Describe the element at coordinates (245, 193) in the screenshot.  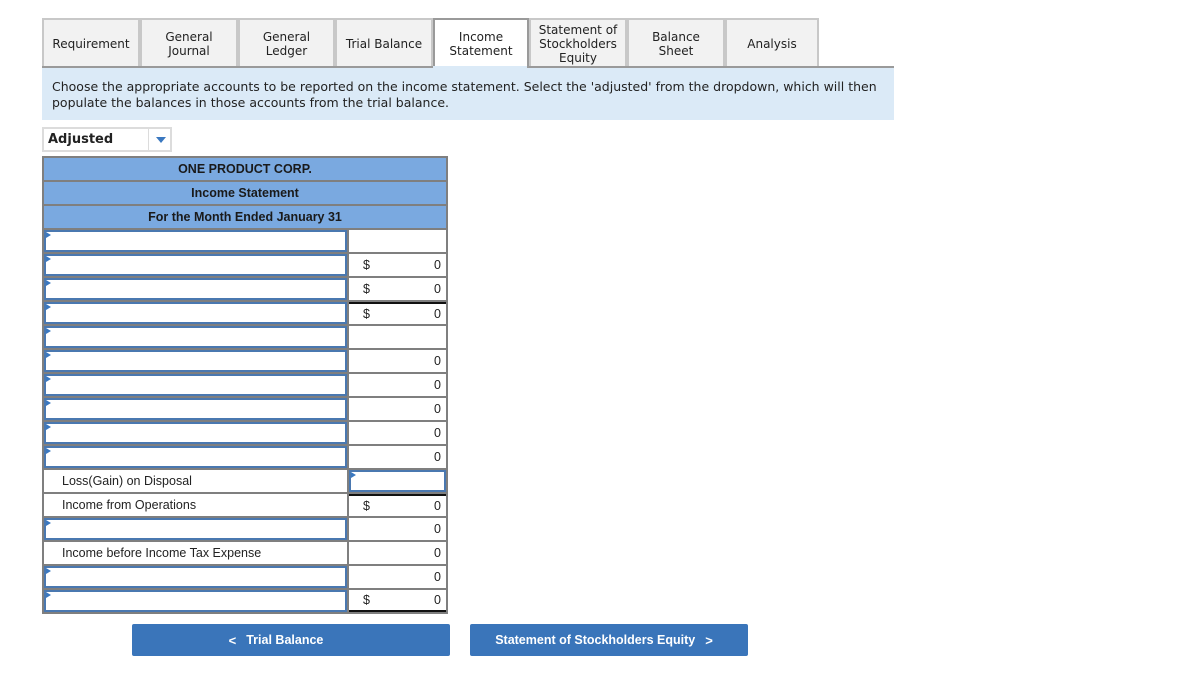
I see `statement-title: Income Statement` at that location.